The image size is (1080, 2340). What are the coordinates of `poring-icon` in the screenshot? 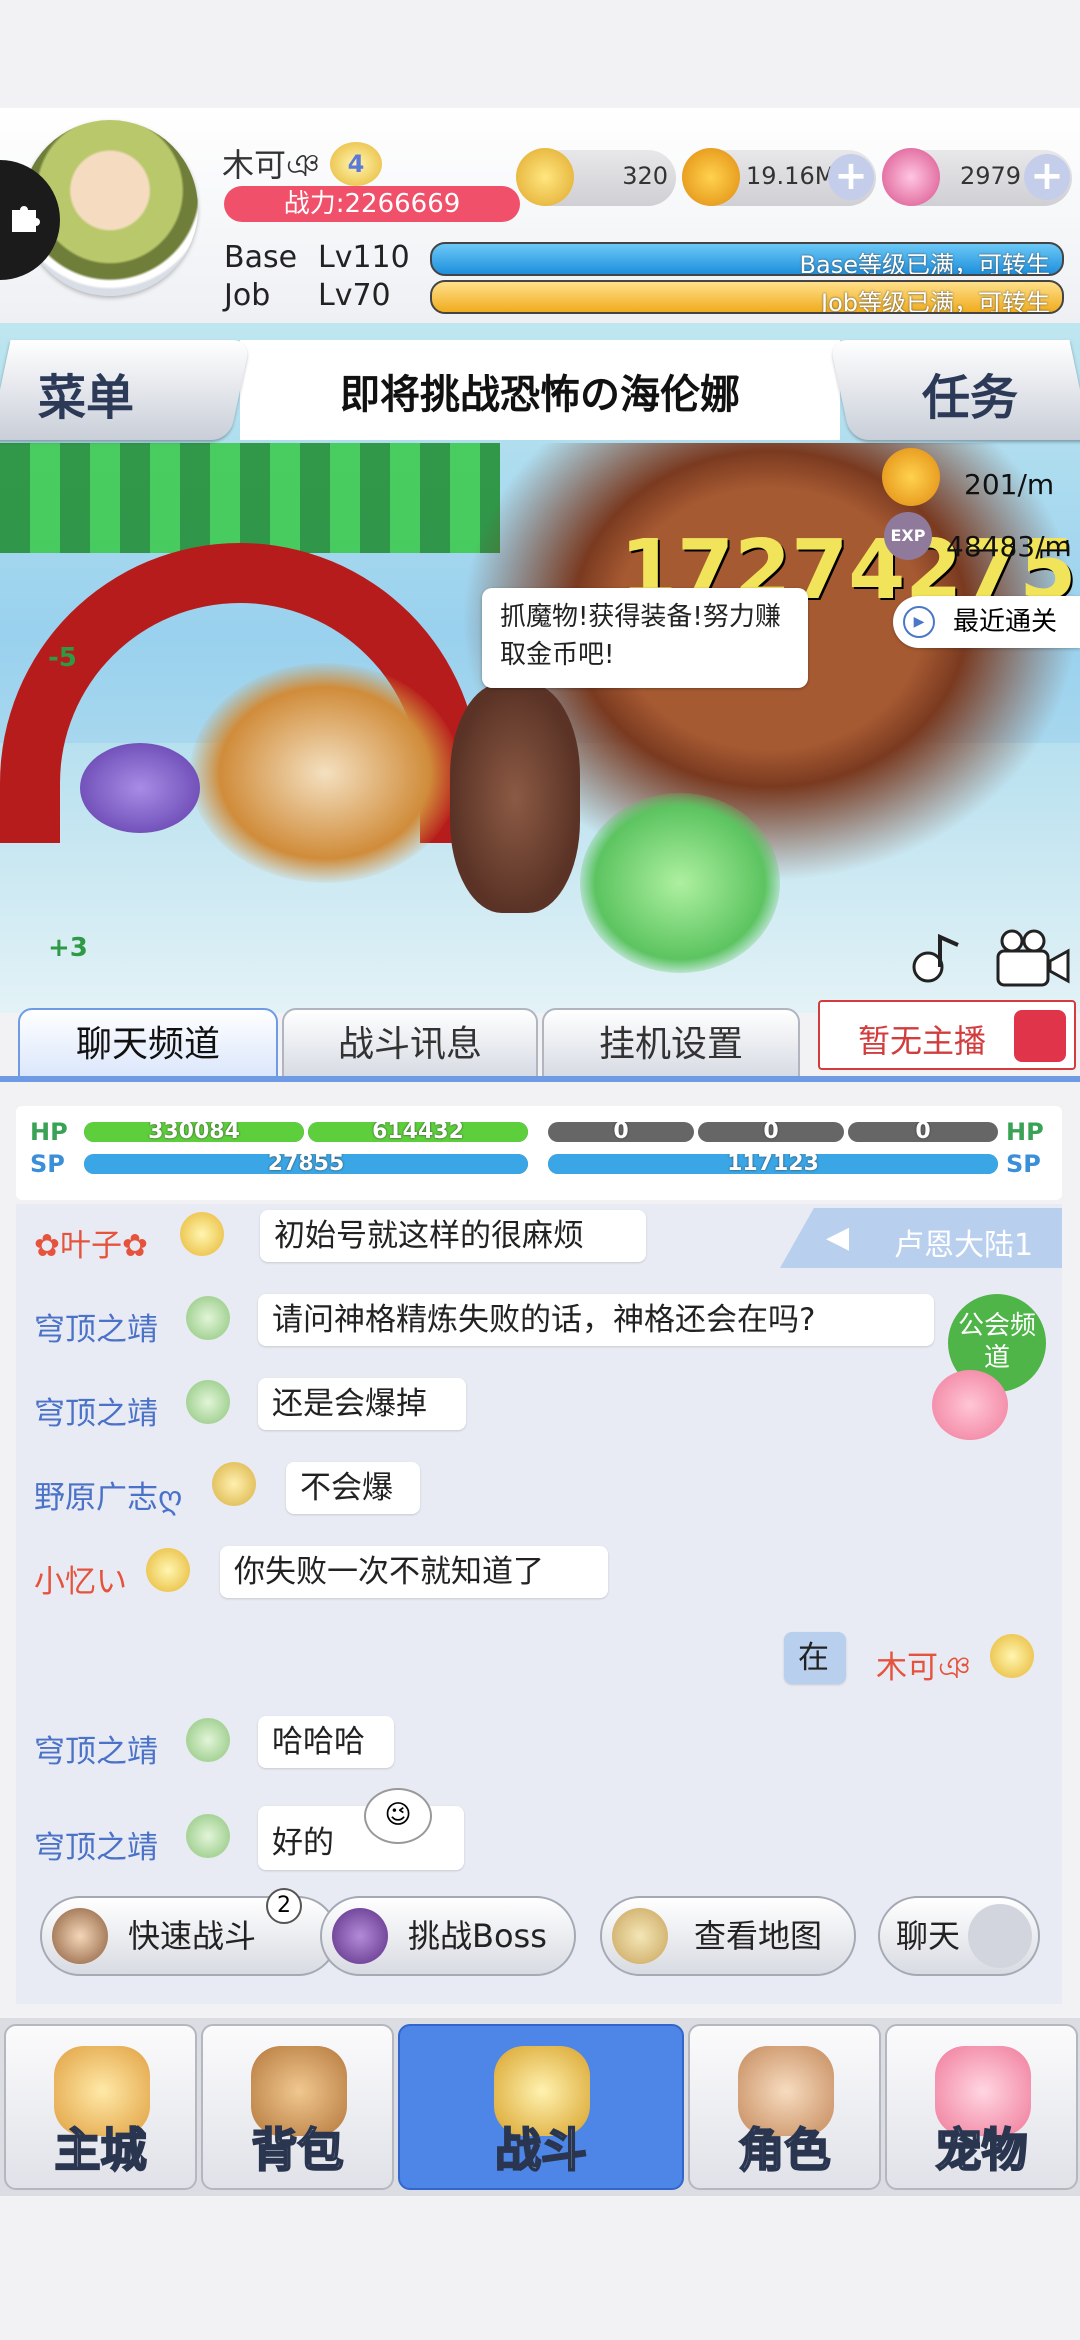 It's located at (970, 1405).